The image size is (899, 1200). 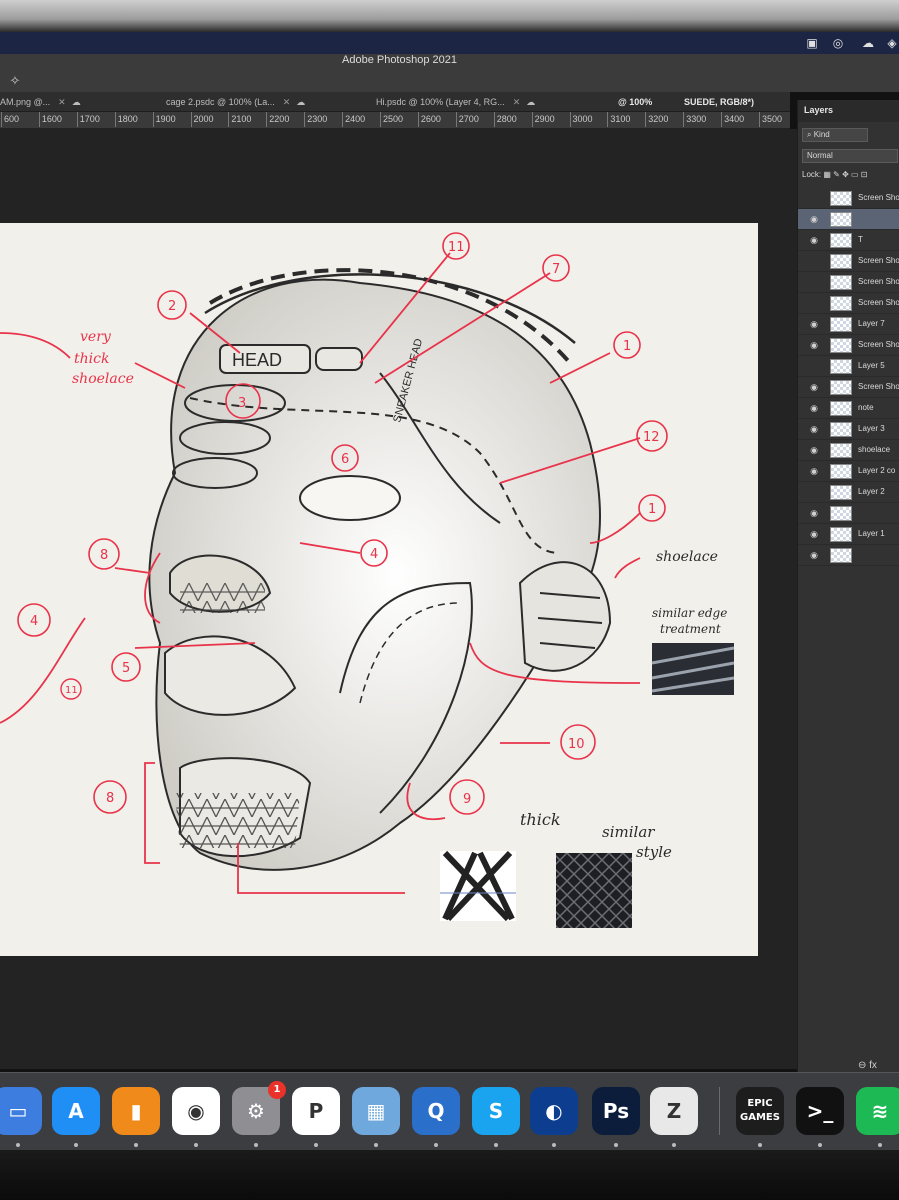 What do you see at coordinates (616, 1117) in the screenshot?
I see `photoshop-icon: Ps` at bounding box center [616, 1117].